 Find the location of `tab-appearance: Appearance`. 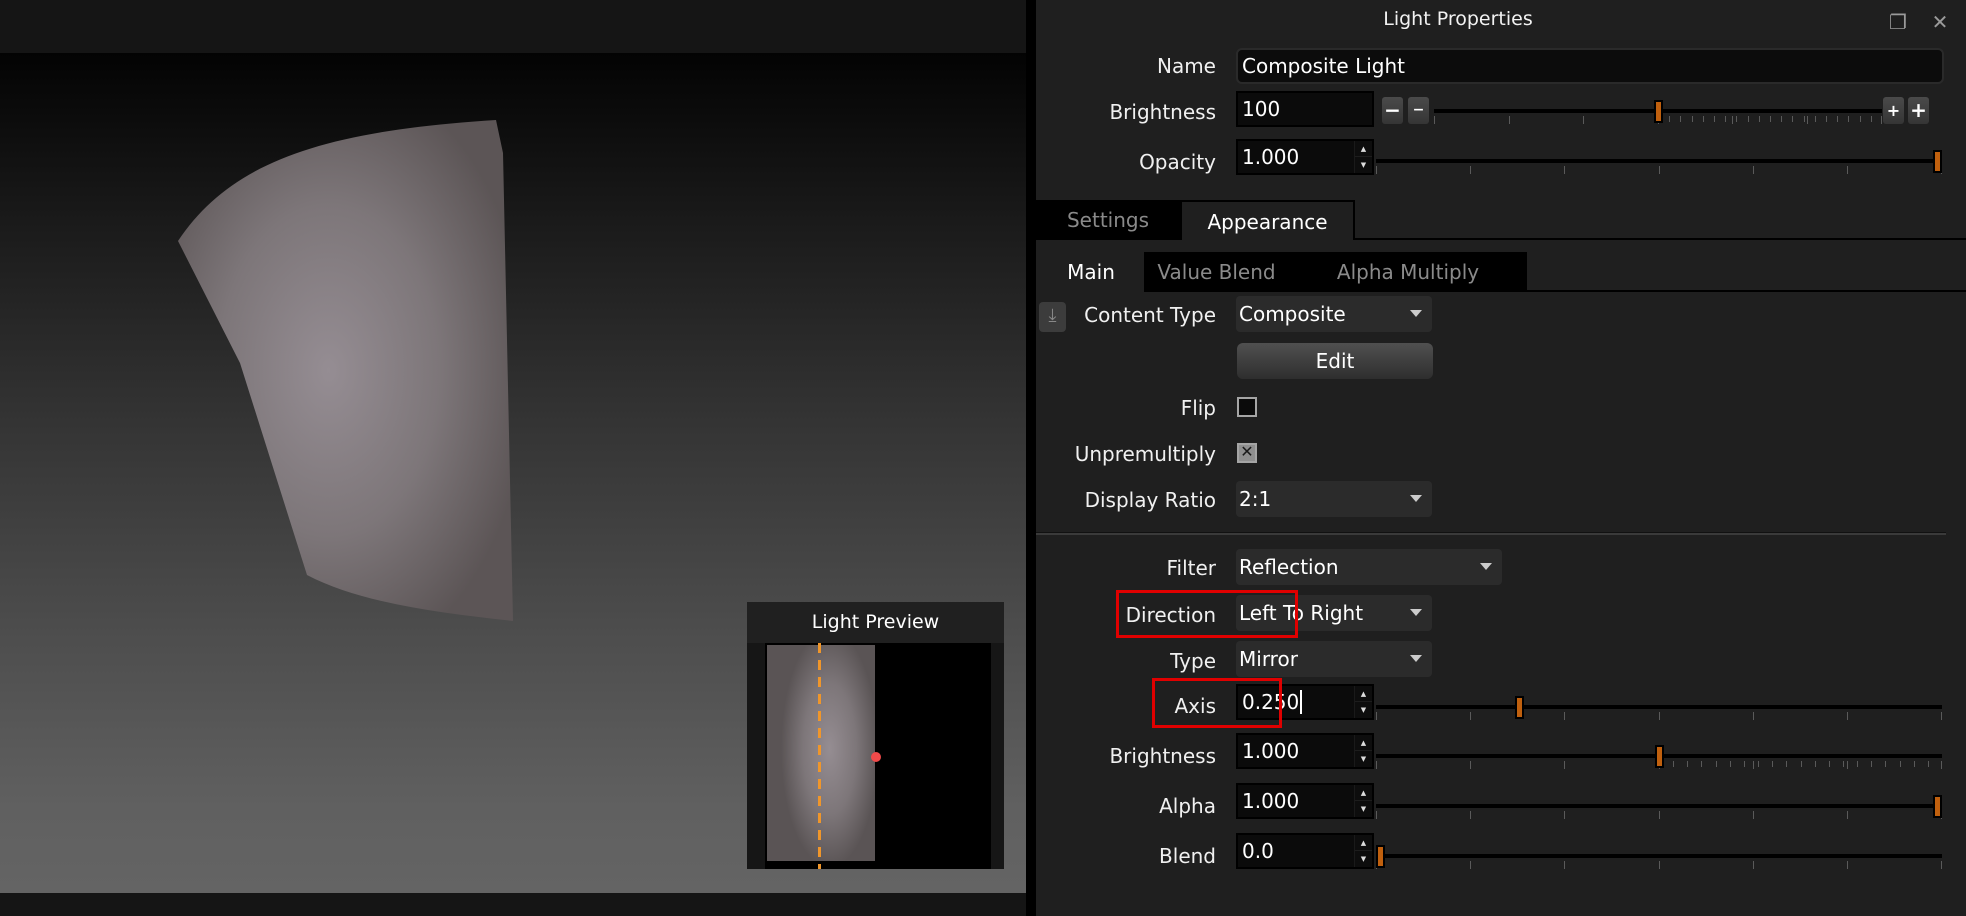

tab-appearance: Appearance is located at coordinates (1267, 220).